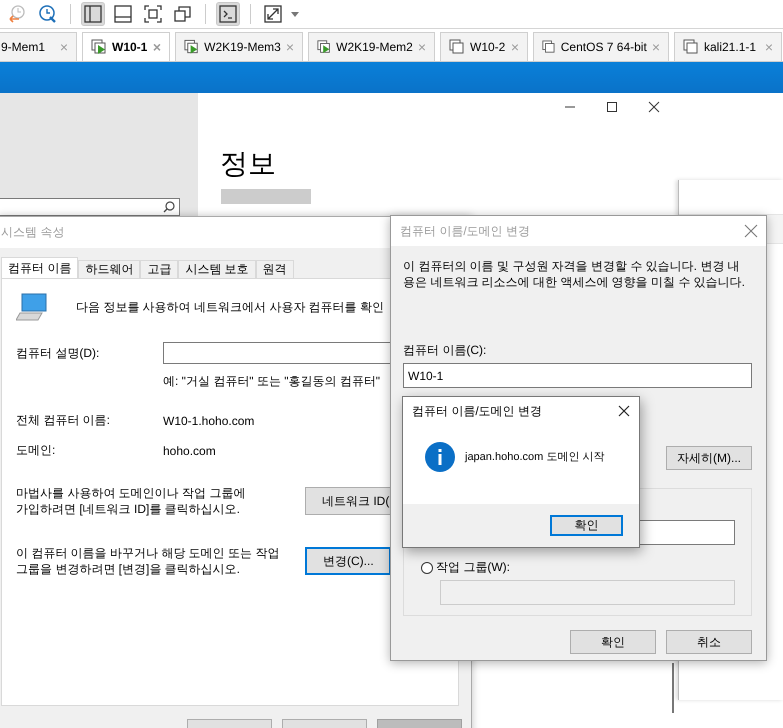 This screenshot has height=728, width=783. Describe the element at coordinates (239, 46) in the screenshot. I see `vm-tab: W2K19-Mem3 ×` at that location.